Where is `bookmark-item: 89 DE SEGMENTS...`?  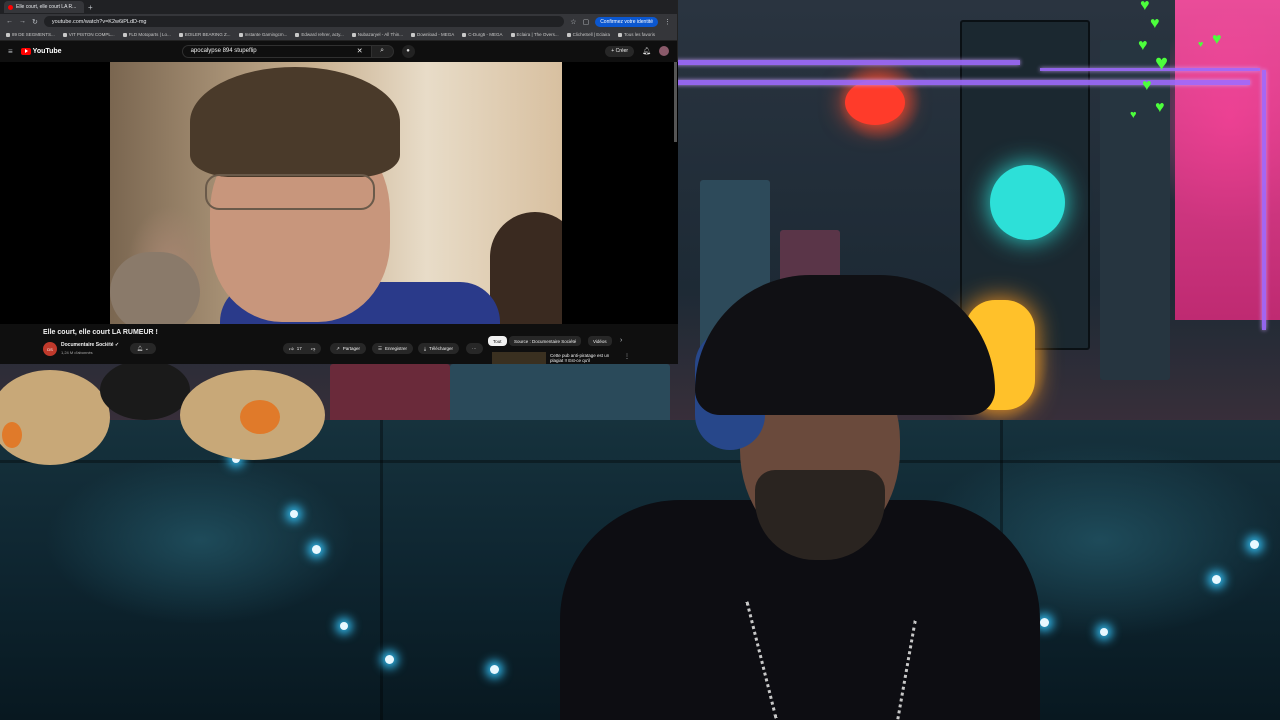 bookmark-item: 89 DE SEGMENTS... is located at coordinates (30, 34).